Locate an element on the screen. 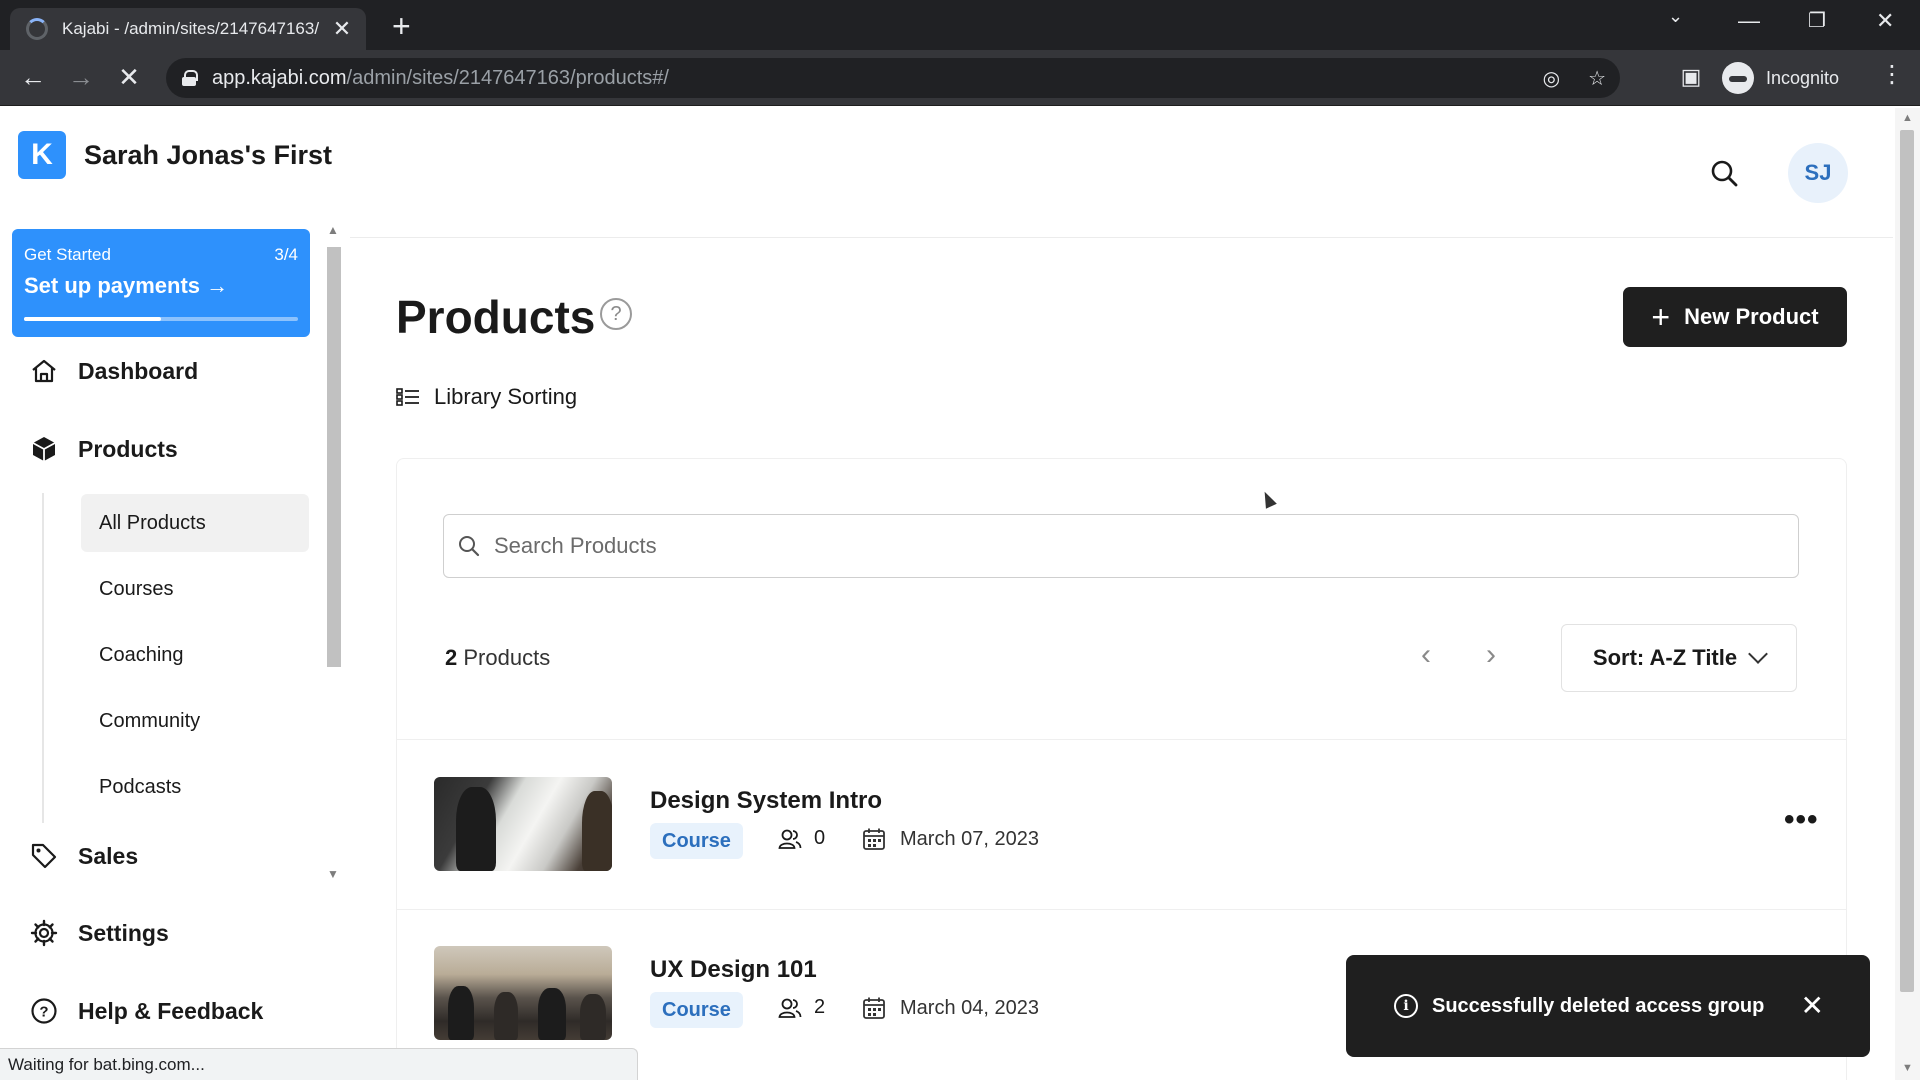 Image resolution: width=1920 pixels, height=1080 pixels. search-products-field is located at coordinates (1121, 546).